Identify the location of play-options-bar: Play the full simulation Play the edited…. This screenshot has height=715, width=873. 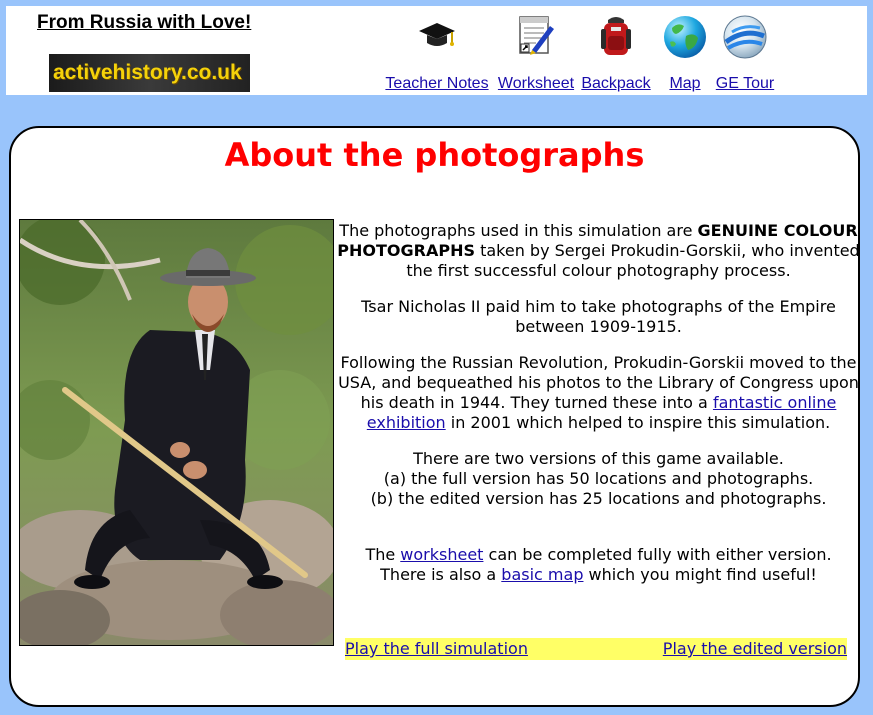
(596, 649).